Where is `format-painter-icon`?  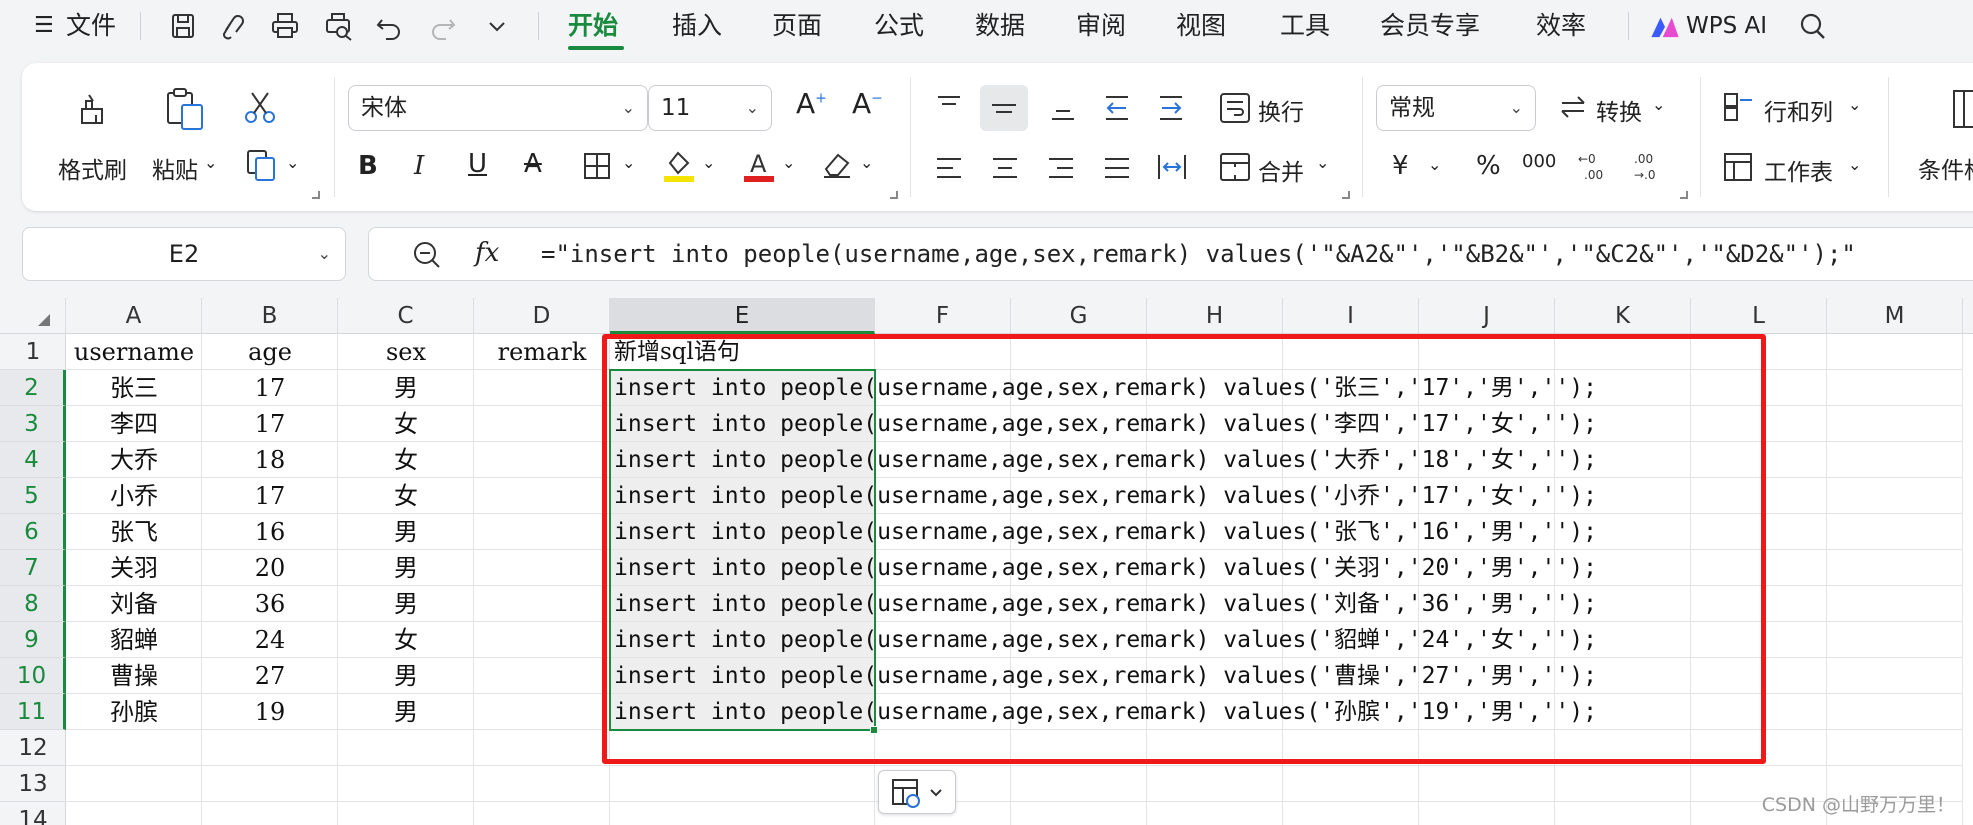
format-painter-icon is located at coordinates (92, 109).